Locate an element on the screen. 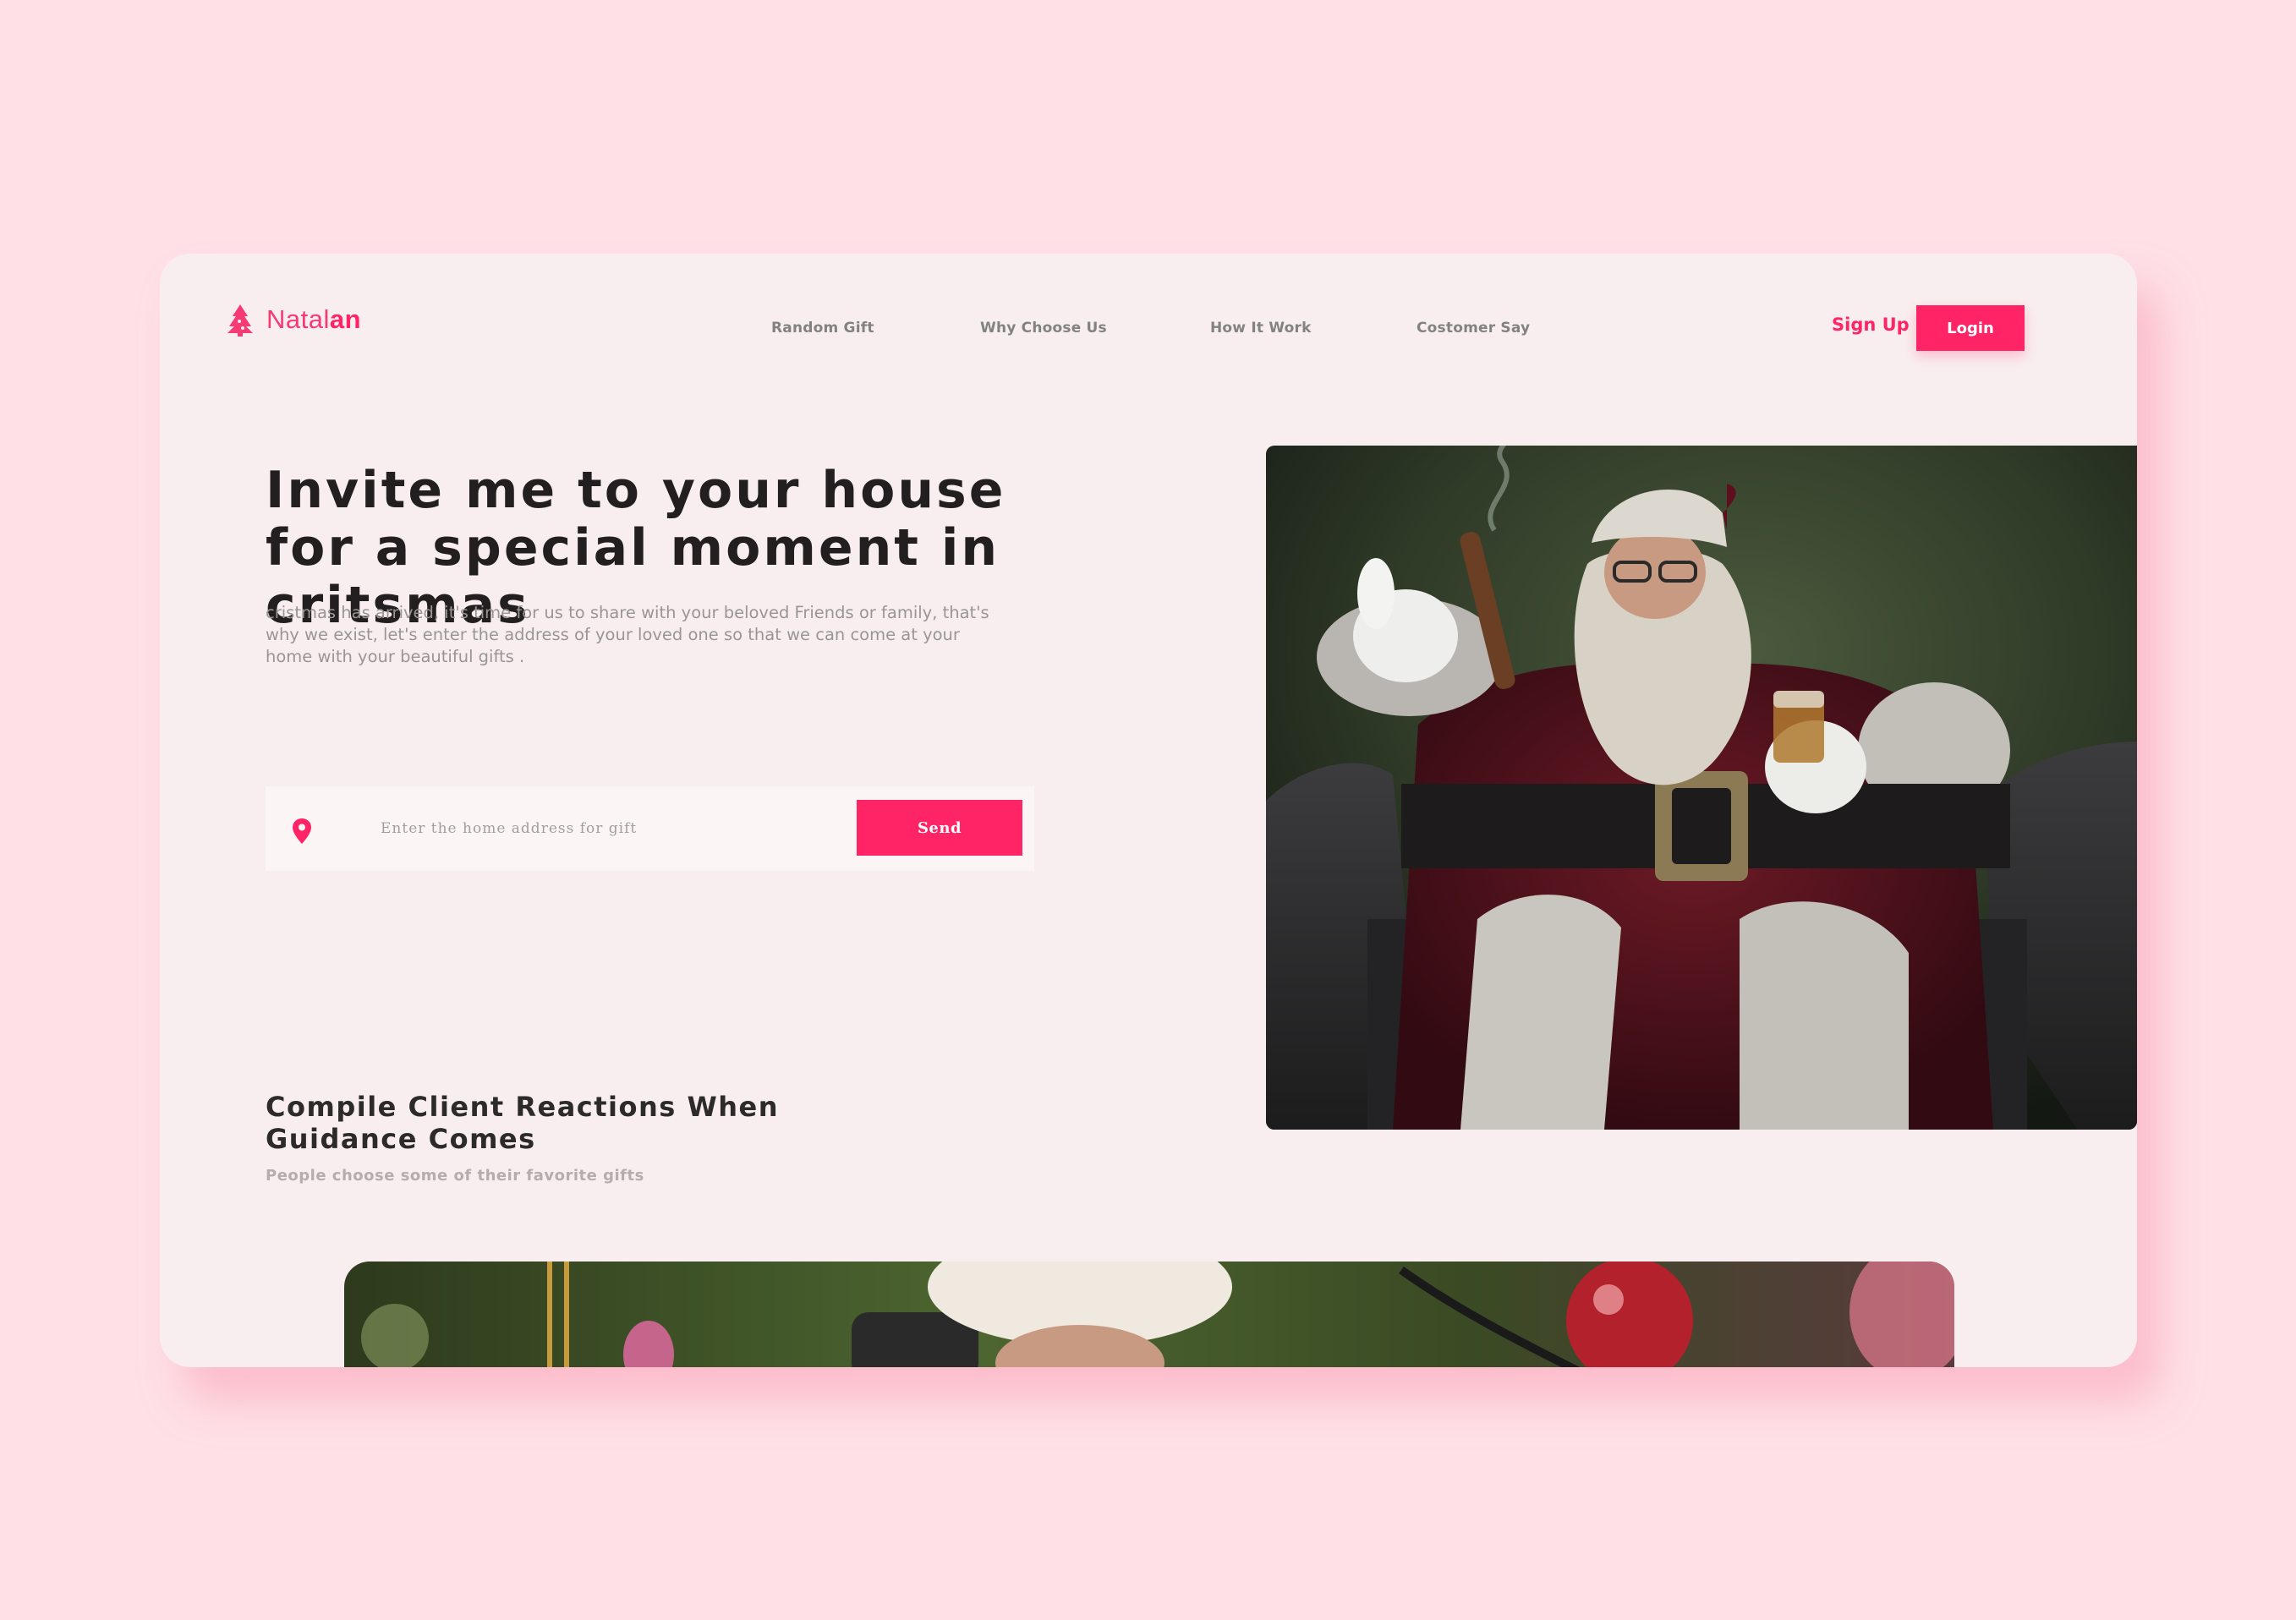 Image resolution: width=2296 pixels, height=1620 pixels. brand-name: Natalan is located at coordinates (313, 319).